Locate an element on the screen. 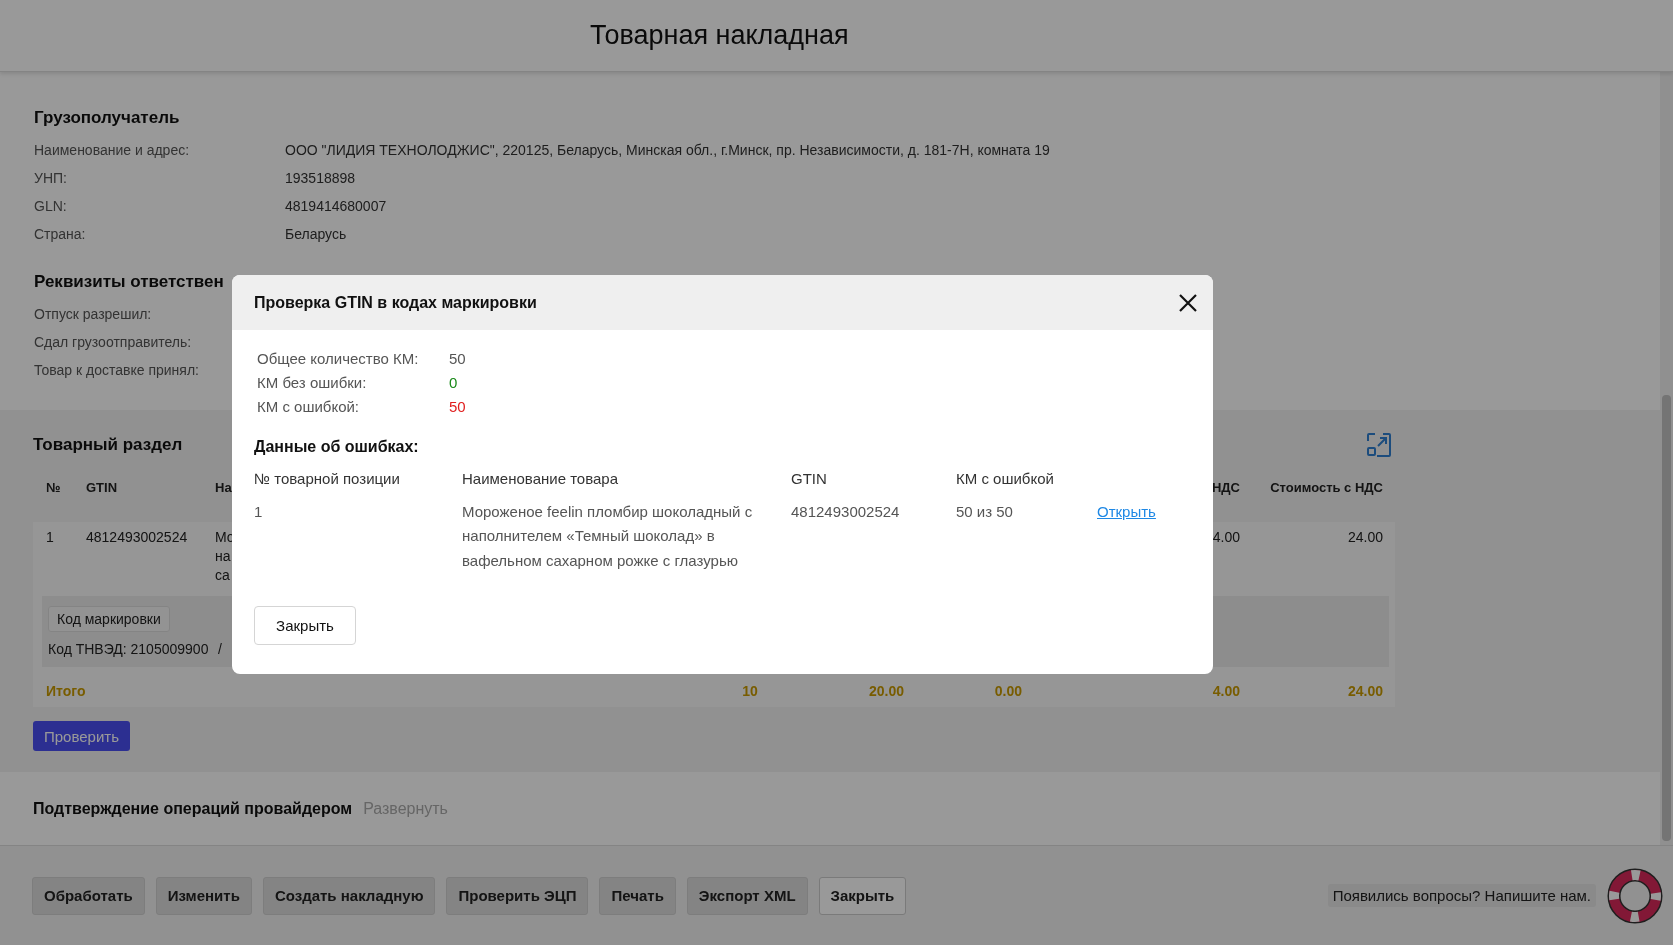 Image resolution: width=1673 pixels, height=945 pixels. field-value: Беларусь is located at coordinates (316, 234).